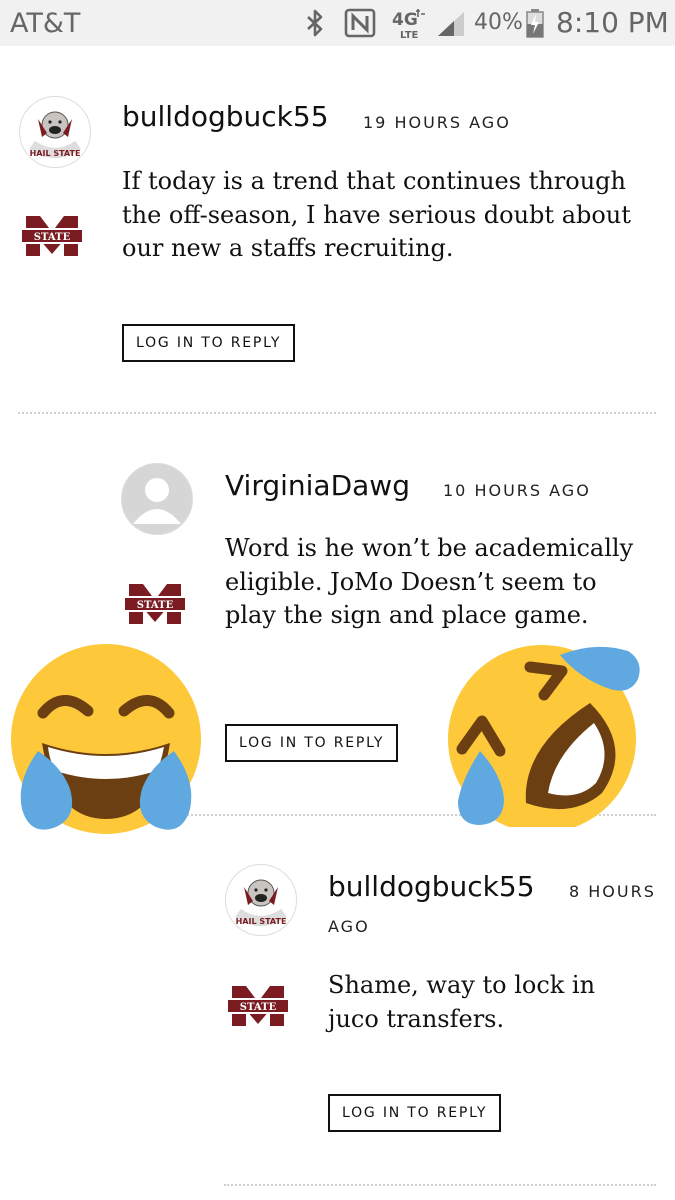  I want to click on svg-text: LTE, so click(409, 35).